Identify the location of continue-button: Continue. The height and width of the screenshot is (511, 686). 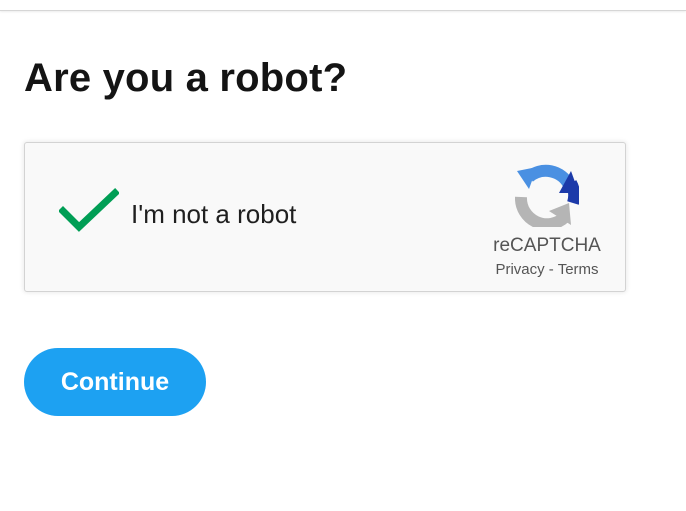
(115, 382).